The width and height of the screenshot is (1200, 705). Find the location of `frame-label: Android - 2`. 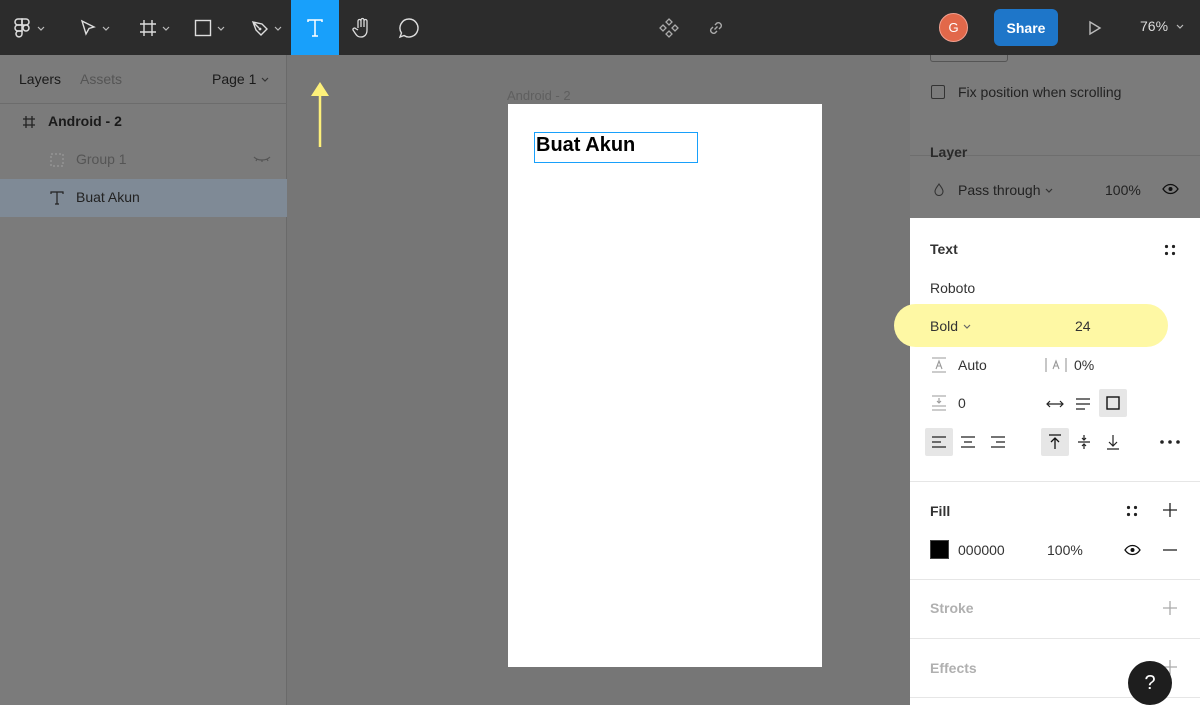

frame-label: Android - 2 is located at coordinates (539, 95).